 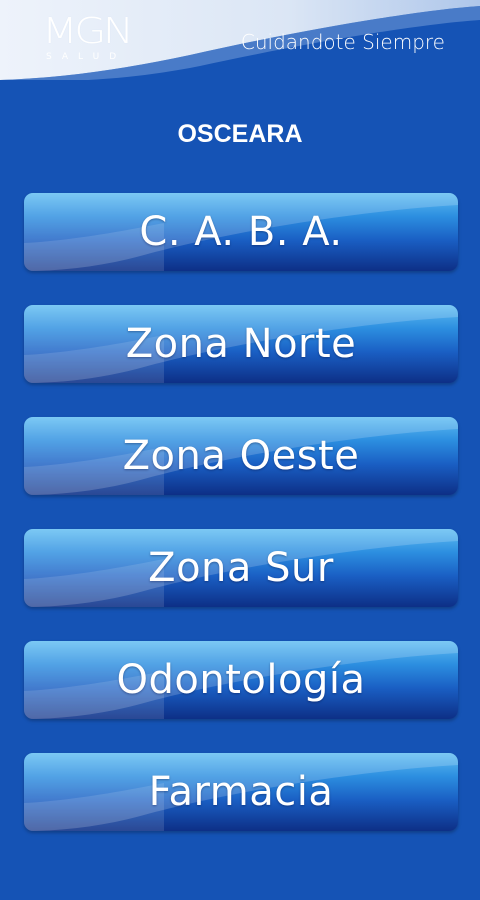 I want to click on menu-button-label: Farmacia, so click(x=241, y=792).